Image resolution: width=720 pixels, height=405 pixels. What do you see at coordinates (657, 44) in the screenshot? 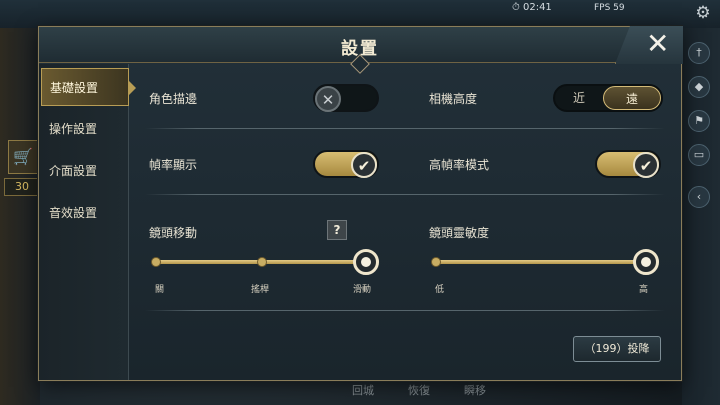
I see `close-icon: ✕` at bounding box center [657, 44].